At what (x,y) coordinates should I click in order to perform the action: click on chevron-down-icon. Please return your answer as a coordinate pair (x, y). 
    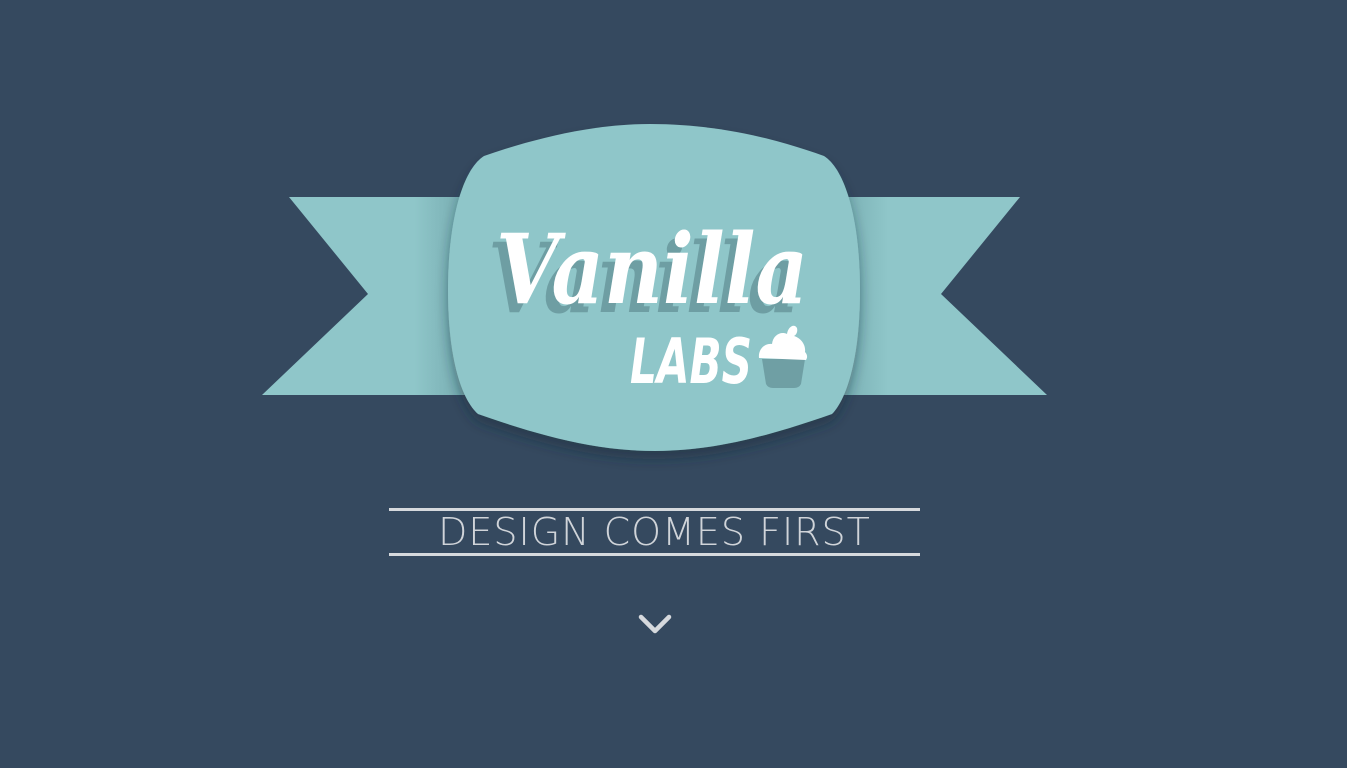
    Looking at the image, I should click on (655, 624).